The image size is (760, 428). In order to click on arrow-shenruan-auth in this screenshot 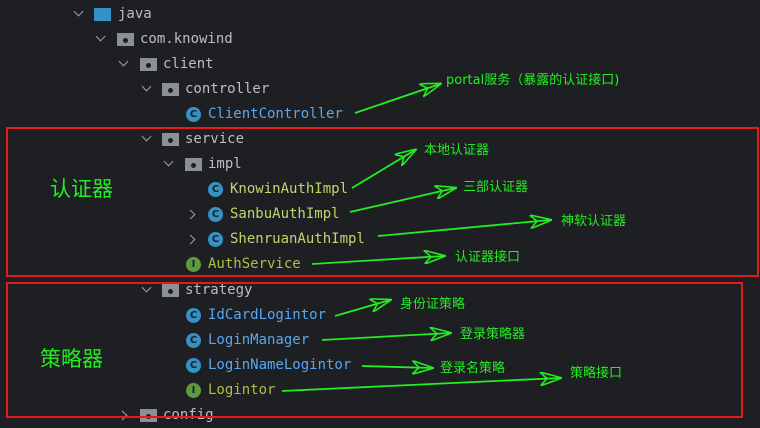, I will do `click(463, 228)`.